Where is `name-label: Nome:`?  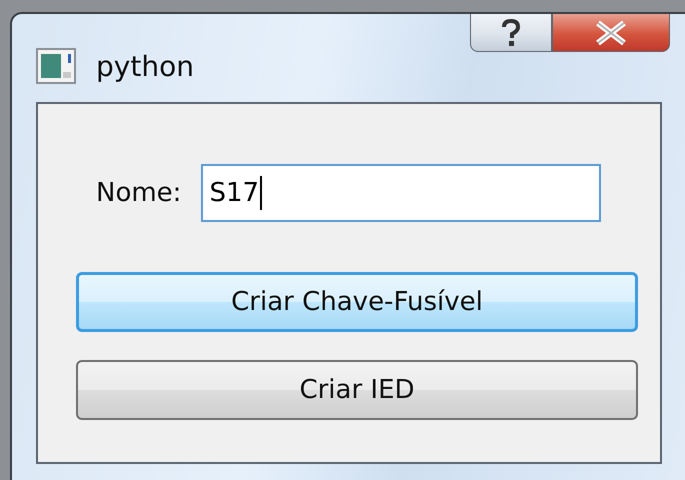
name-label: Nome: is located at coordinates (139, 193).